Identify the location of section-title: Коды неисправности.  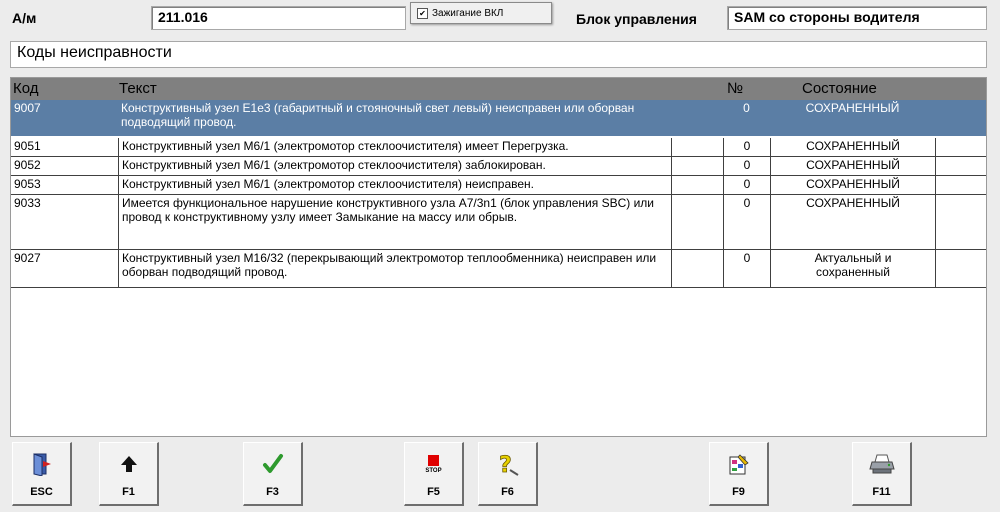
(498, 54).